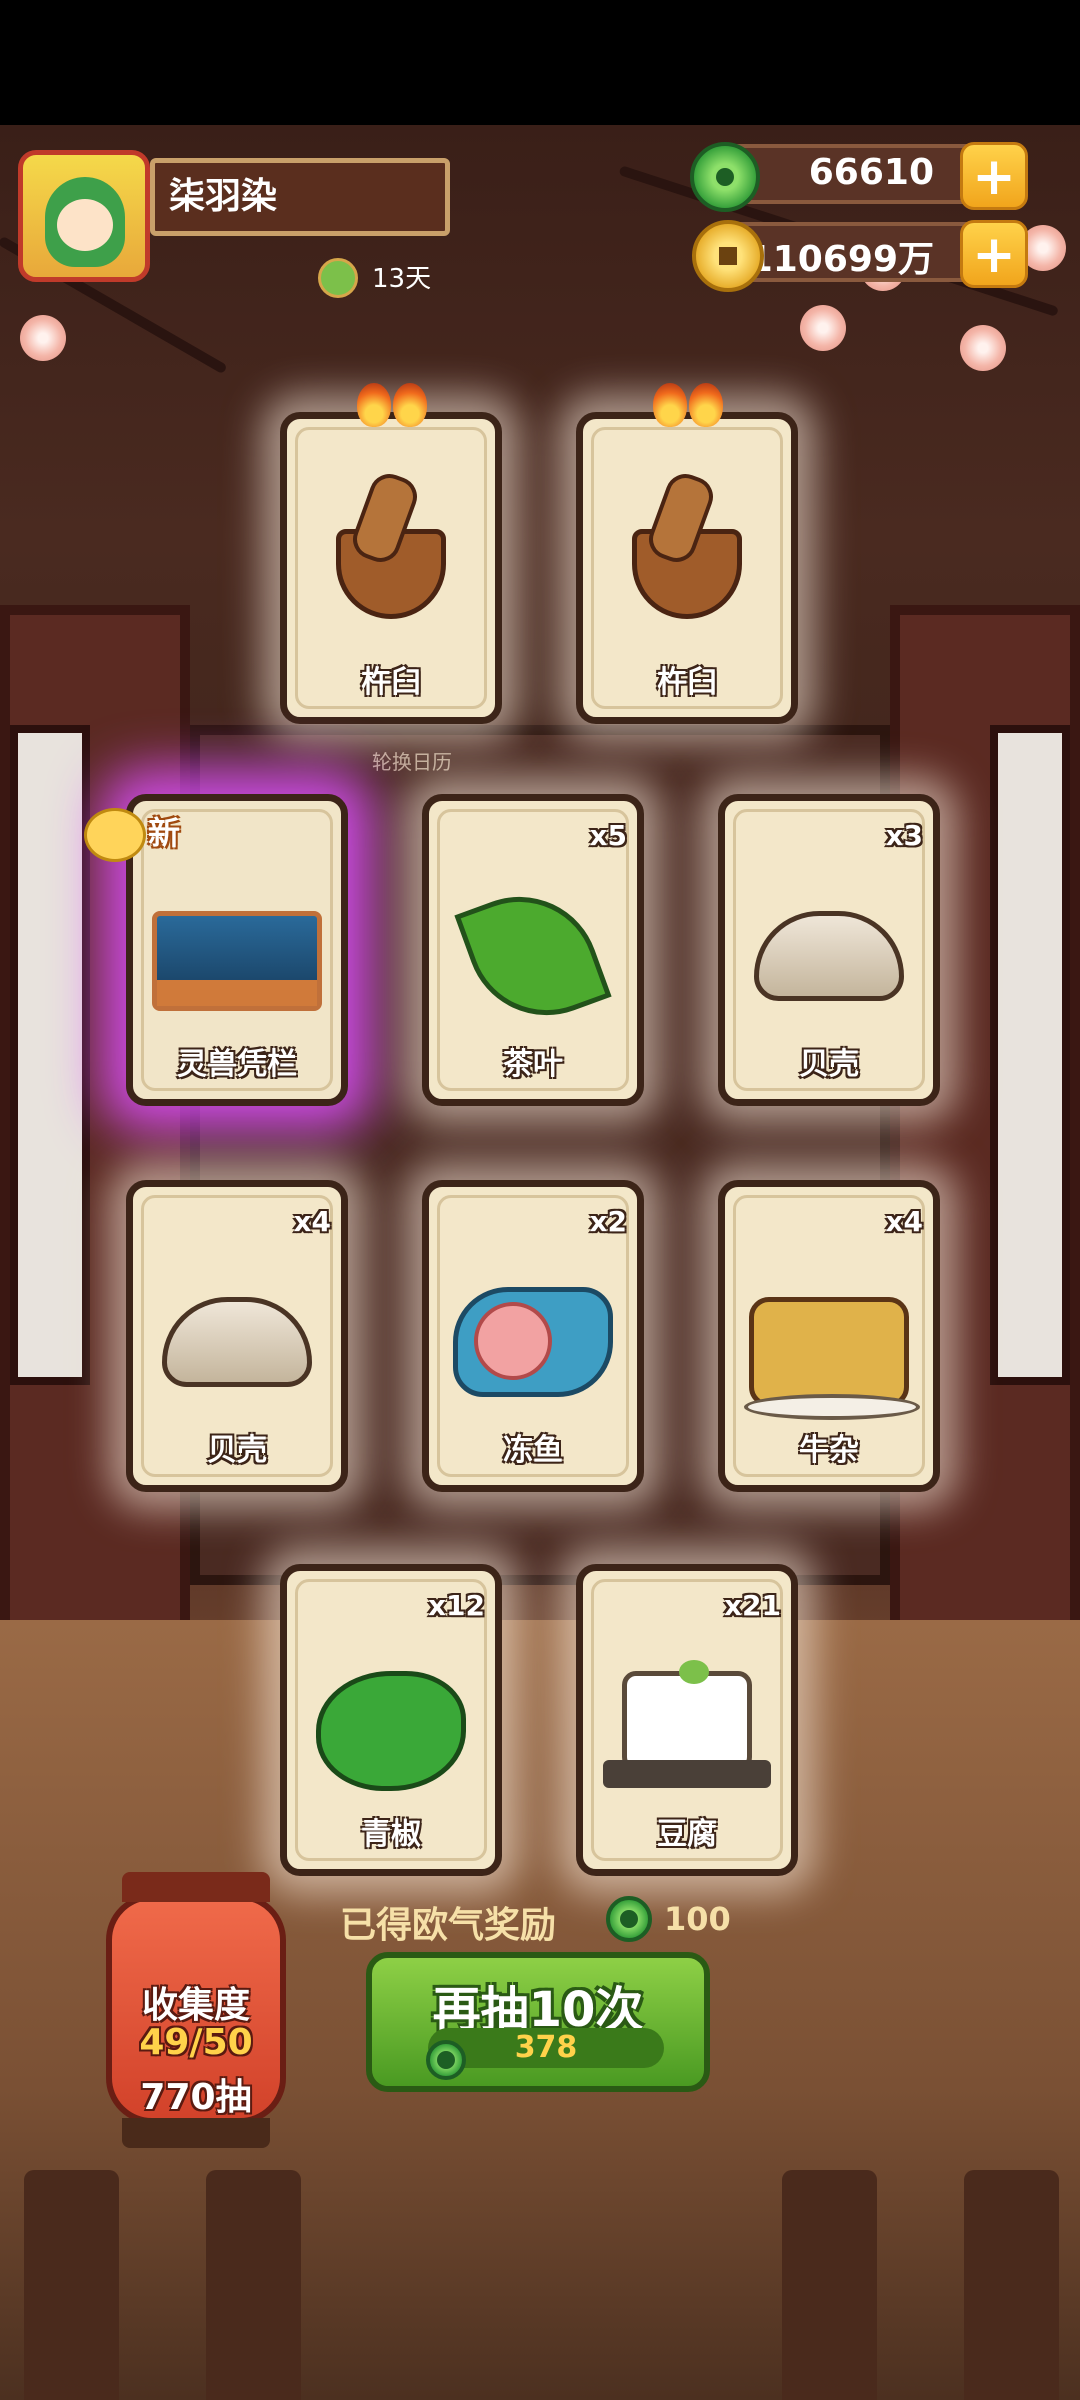 Image resolution: width=1080 pixels, height=2400 pixels. What do you see at coordinates (448, 1925) in the screenshot?
I see `luck-reward-label: 已得欧气奖励` at bounding box center [448, 1925].